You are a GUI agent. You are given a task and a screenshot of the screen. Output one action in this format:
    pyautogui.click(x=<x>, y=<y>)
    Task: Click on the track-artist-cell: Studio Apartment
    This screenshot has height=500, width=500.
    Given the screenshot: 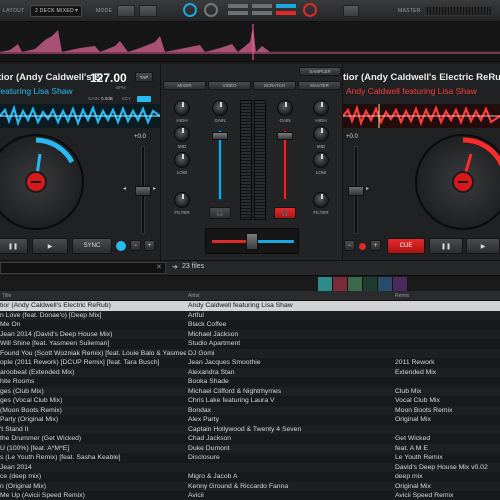 What is the action you would take?
    pyautogui.click(x=214, y=343)
    